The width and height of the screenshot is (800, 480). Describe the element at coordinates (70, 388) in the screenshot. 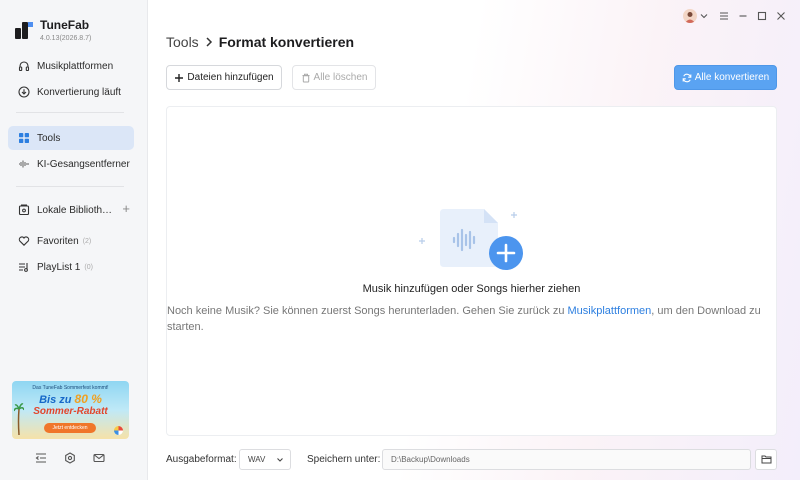

I see `promo-top-text: Das TuneFab Sommerfest kommt!` at that location.